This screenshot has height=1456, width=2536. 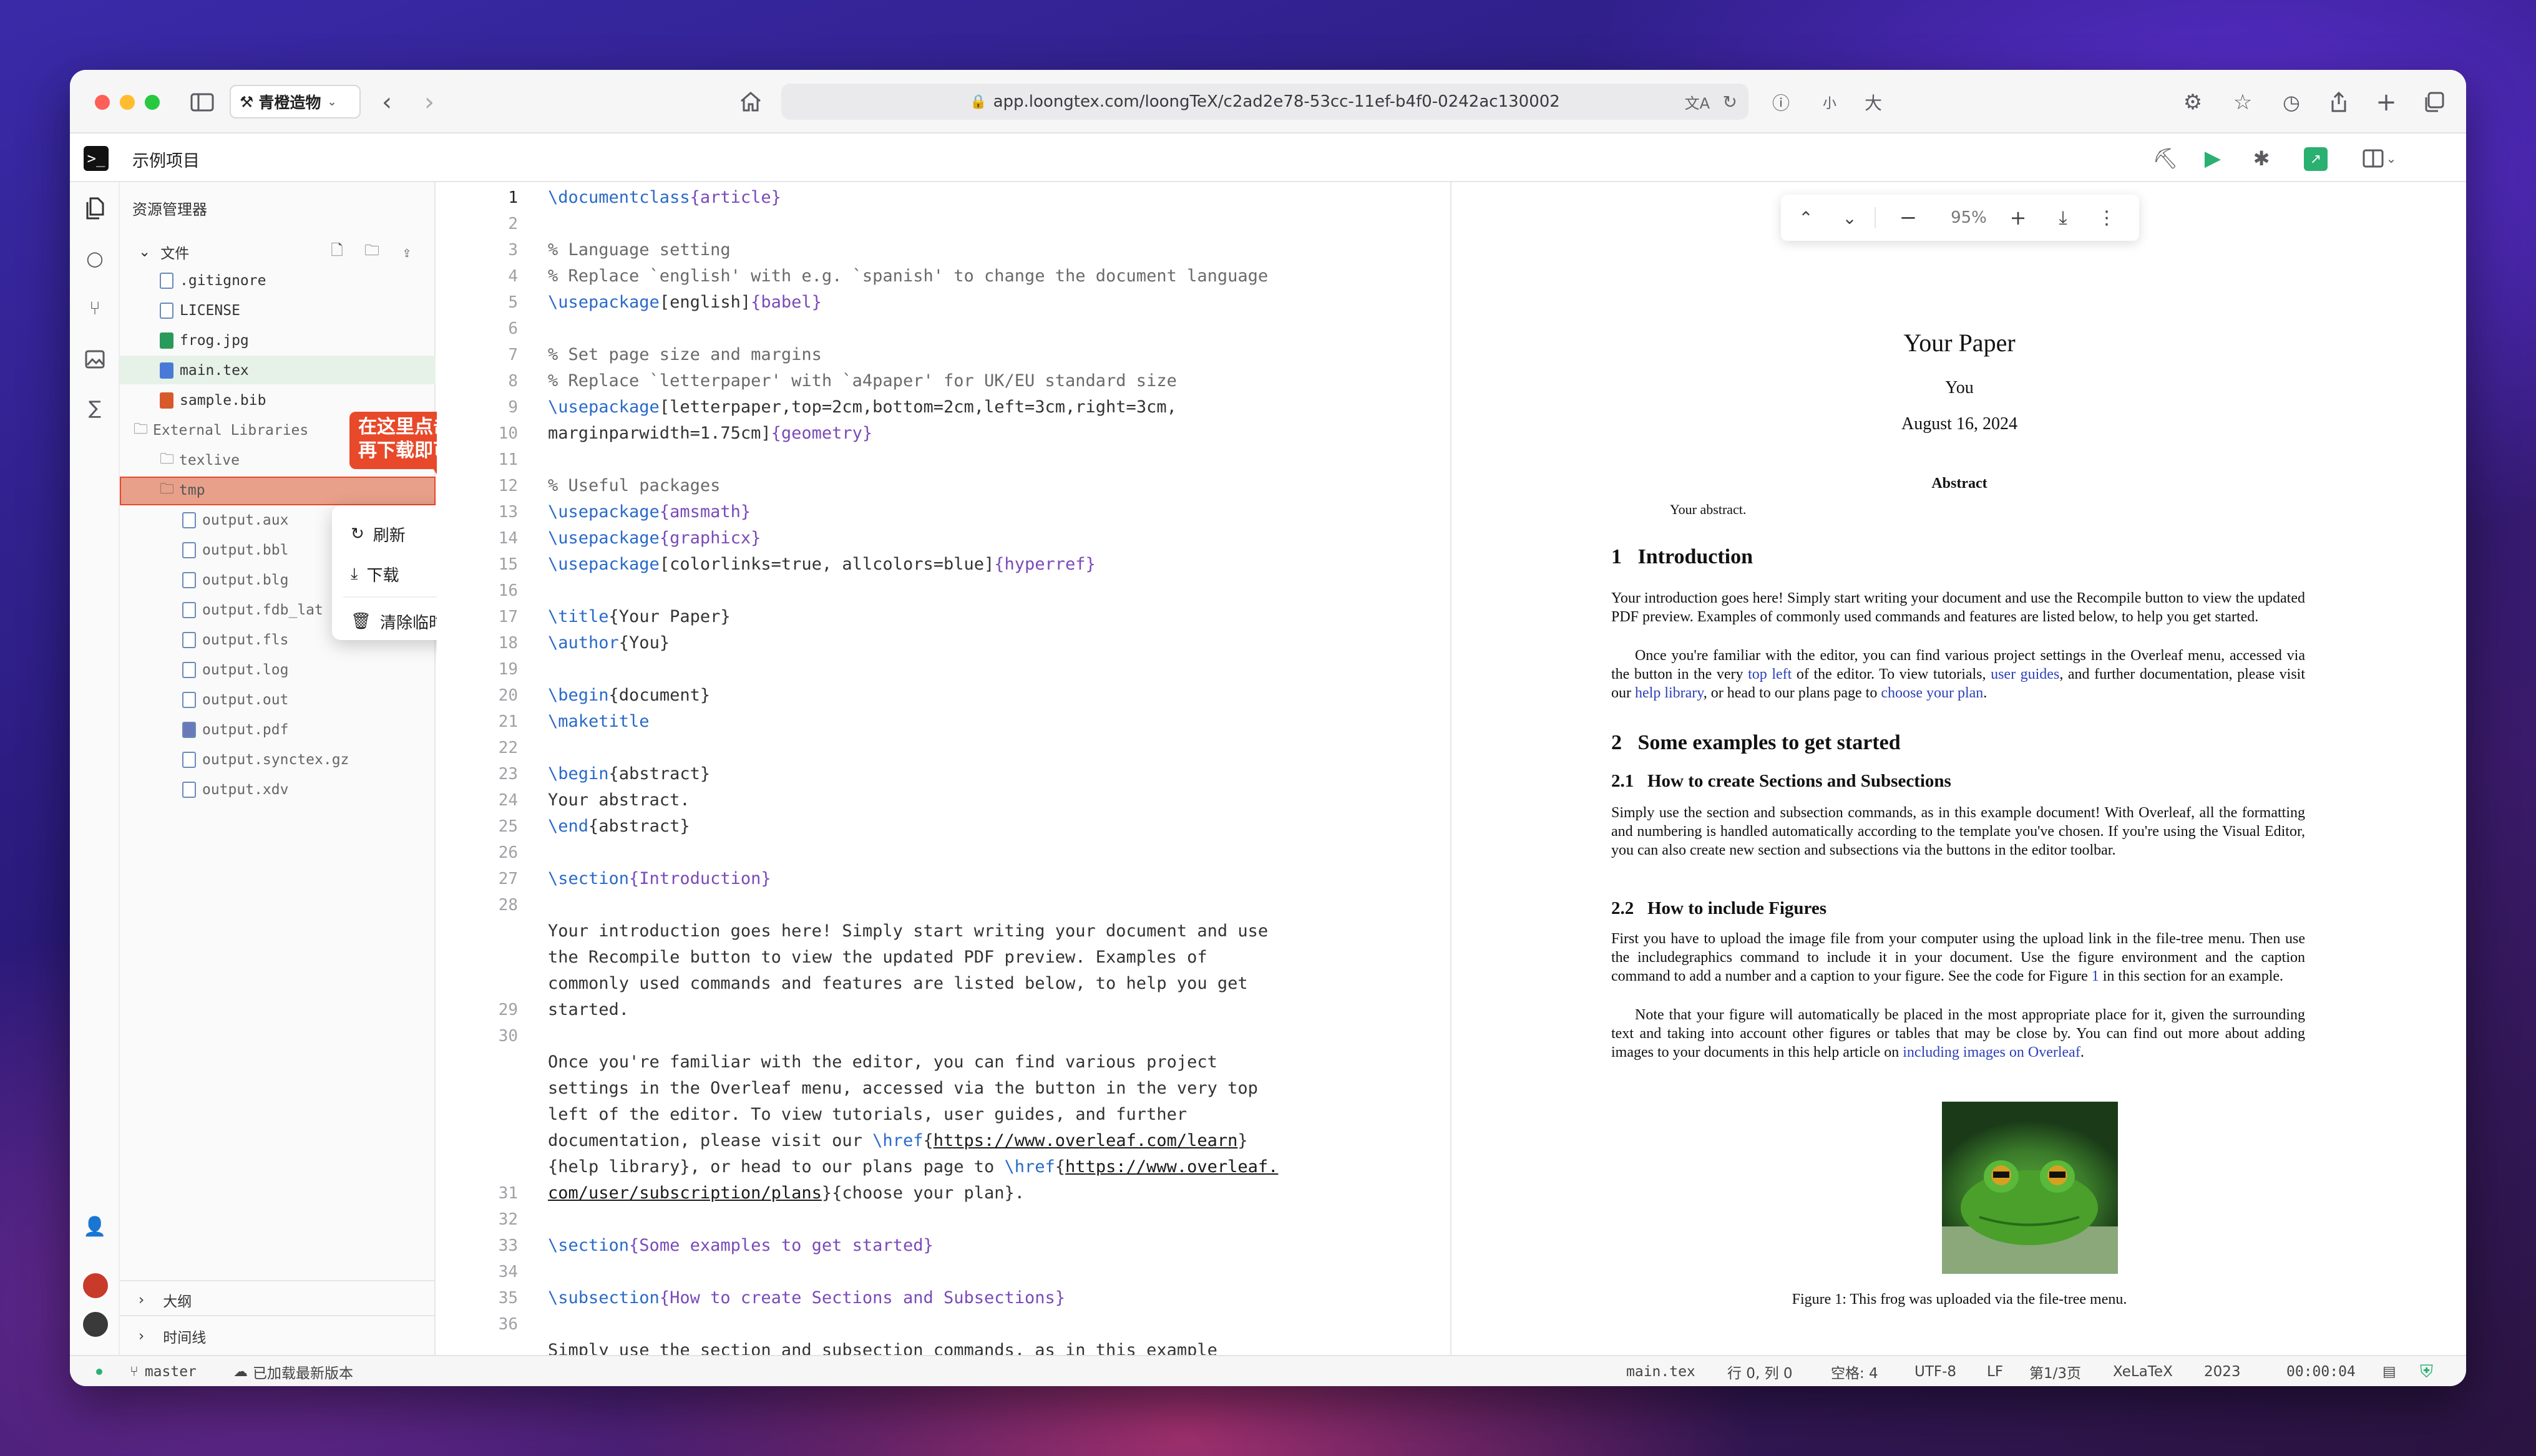 What do you see at coordinates (2165, 159) in the screenshot?
I see `format-tool-icon: ⛏` at bounding box center [2165, 159].